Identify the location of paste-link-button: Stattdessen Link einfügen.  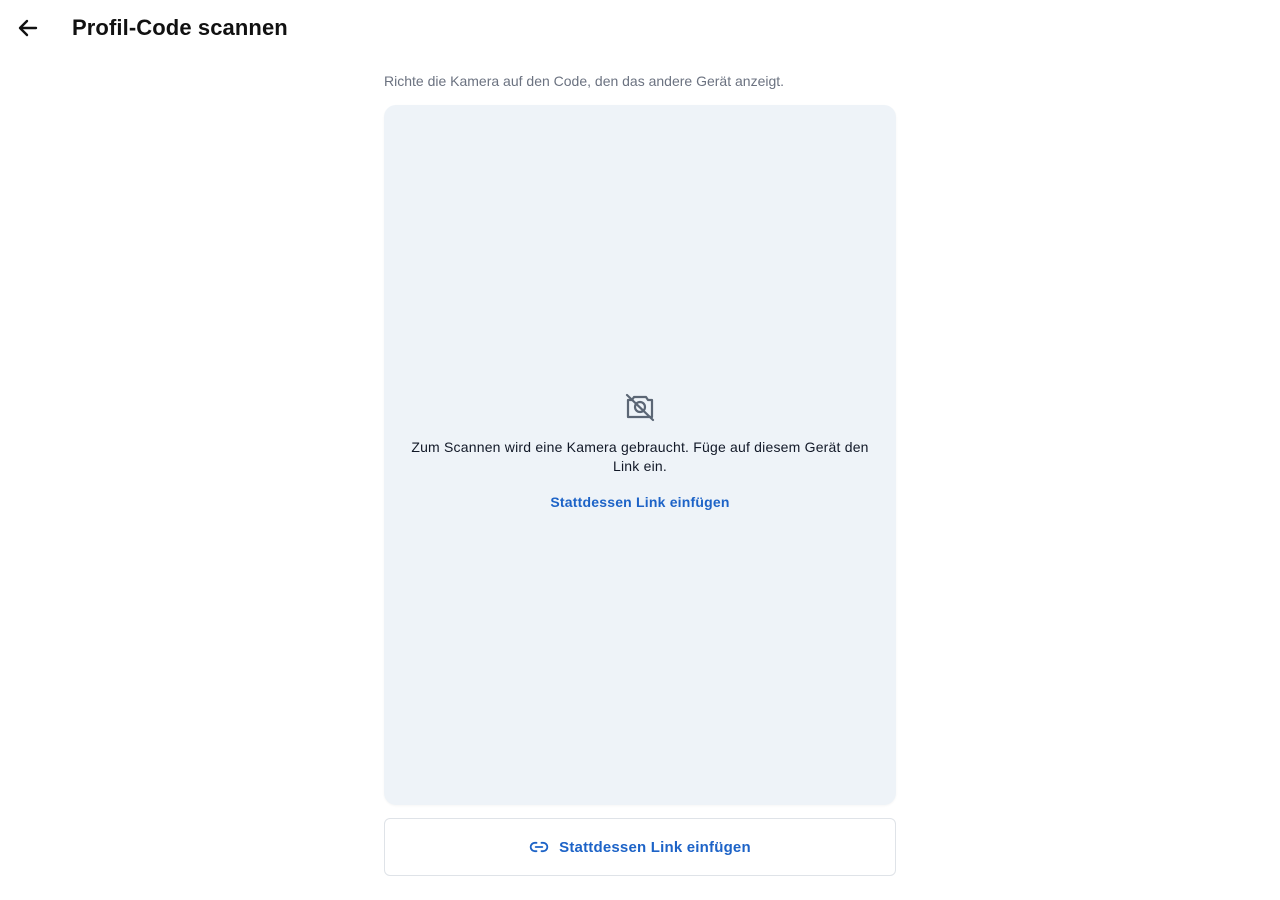
(640, 847).